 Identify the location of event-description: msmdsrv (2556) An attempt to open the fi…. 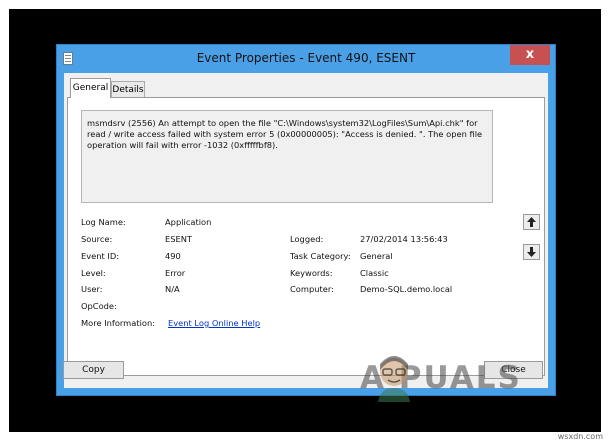
(287, 156).